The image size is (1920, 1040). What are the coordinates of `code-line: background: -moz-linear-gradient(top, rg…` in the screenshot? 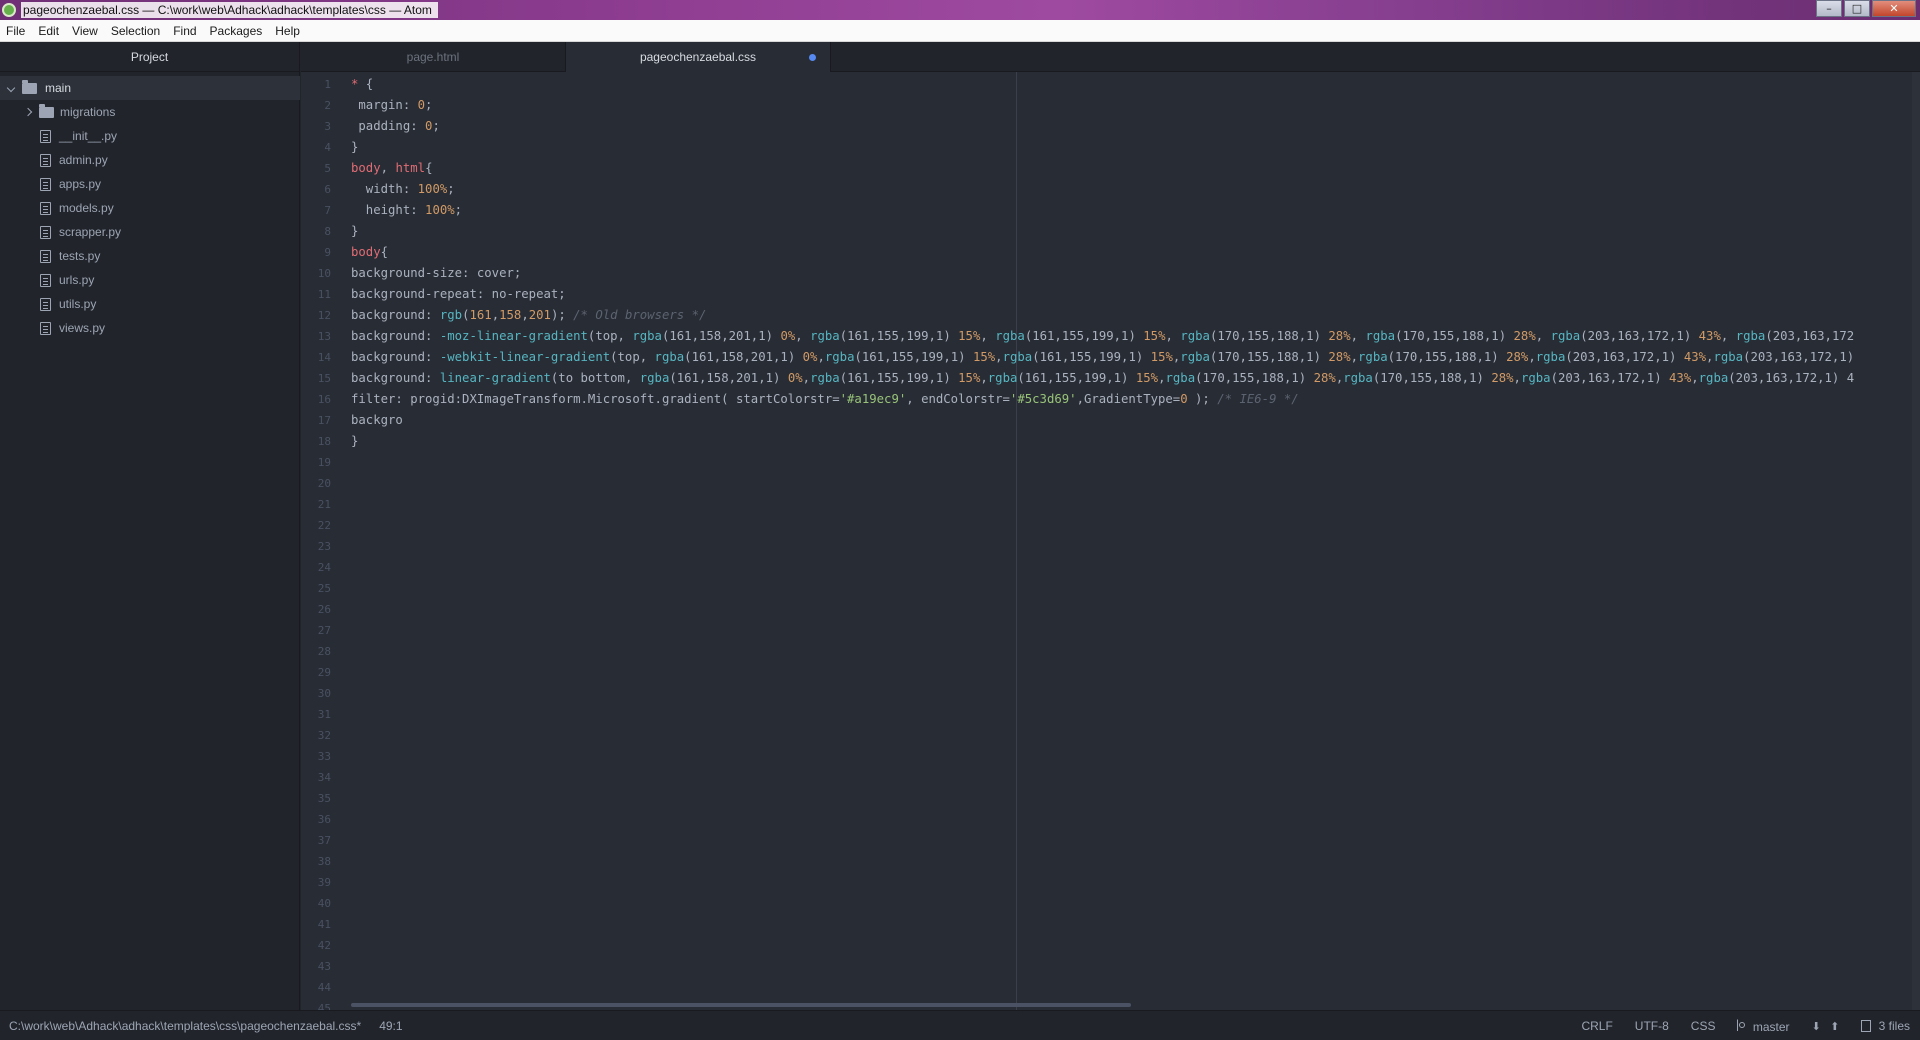 It's located at (1102, 336).